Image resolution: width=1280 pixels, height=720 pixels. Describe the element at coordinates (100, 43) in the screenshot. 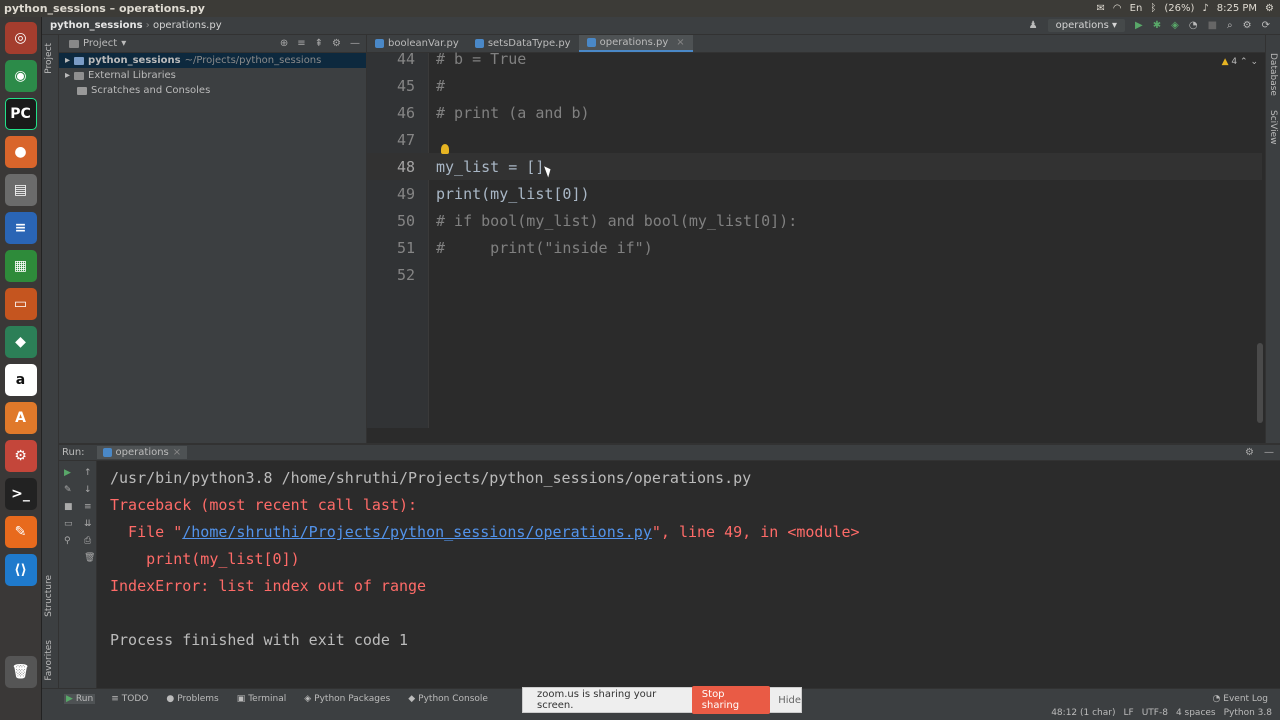

I see `project-panel-title: Project` at that location.